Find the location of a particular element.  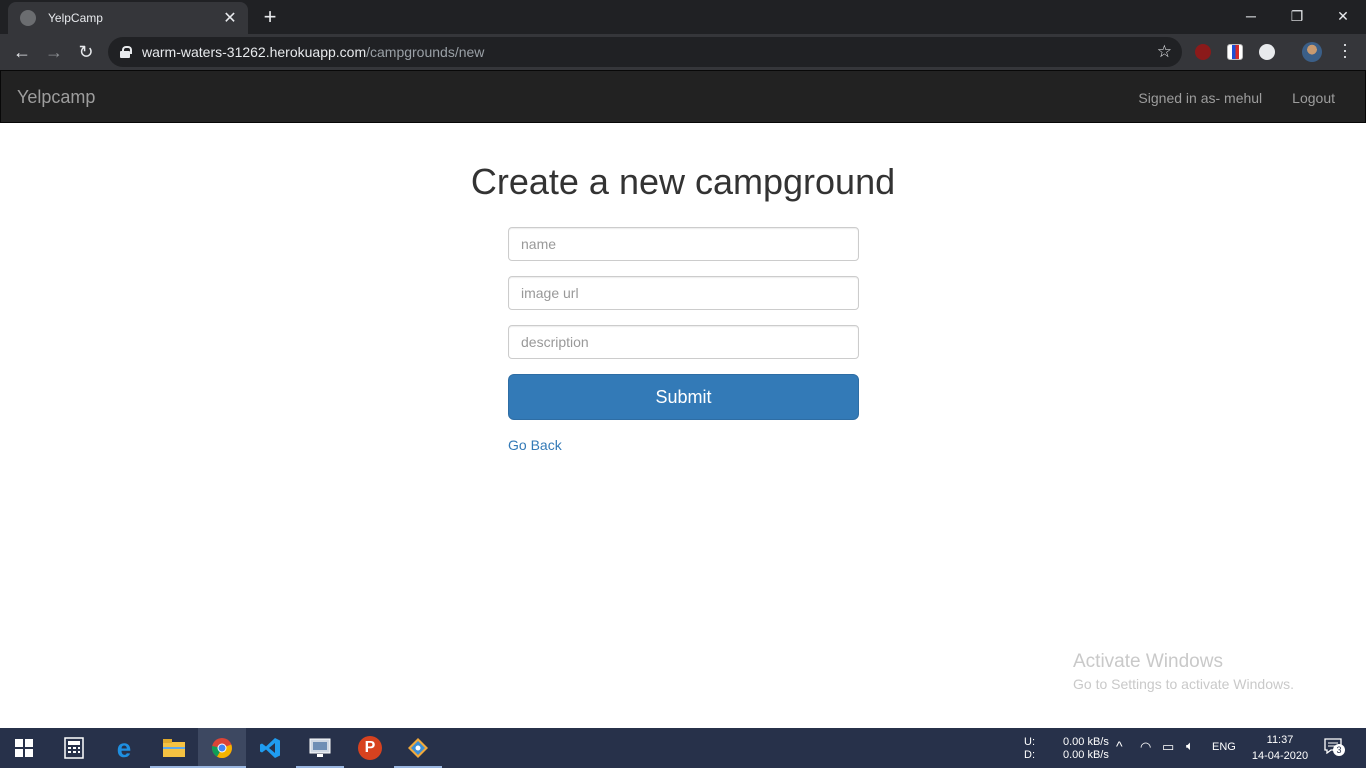

ublock-extension-icon is located at coordinates (1203, 52).